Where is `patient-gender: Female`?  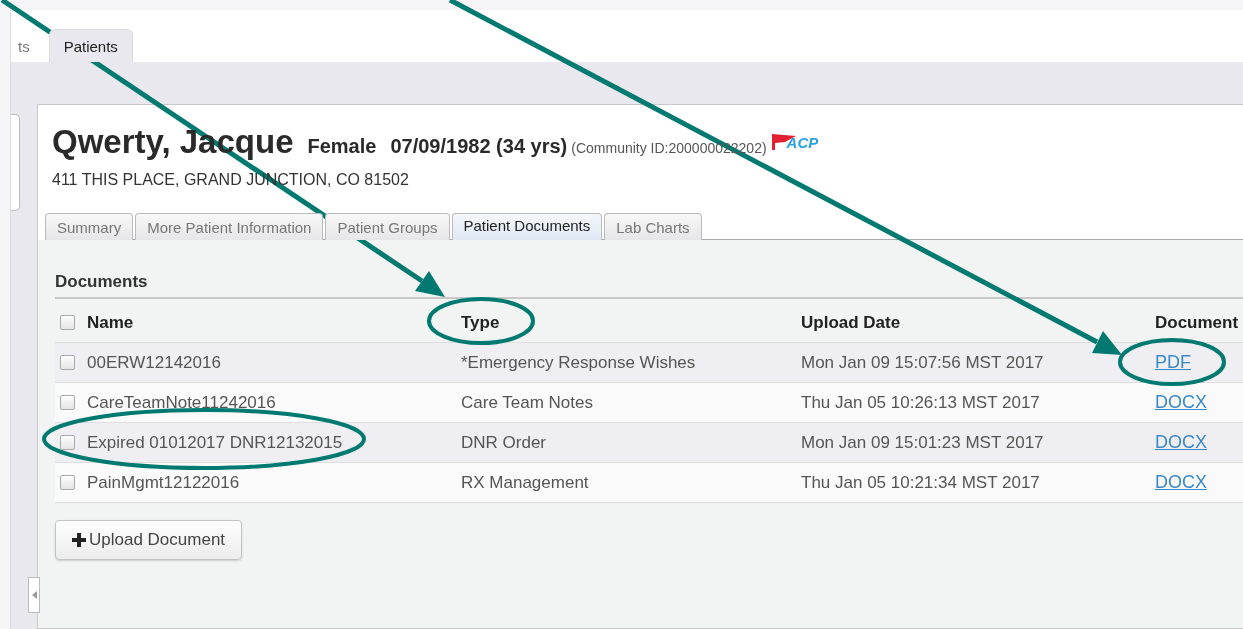
patient-gender: Female is located at coordinates (342, 146).